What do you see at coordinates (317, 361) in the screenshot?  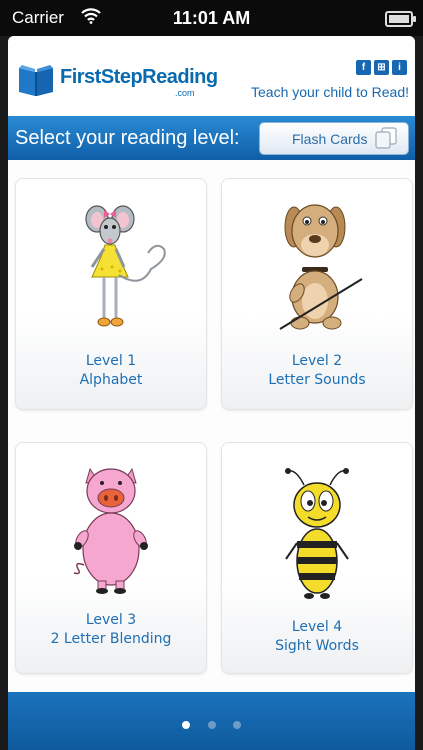 I see `level-number: Level 2` at bounding box center [317, 361].